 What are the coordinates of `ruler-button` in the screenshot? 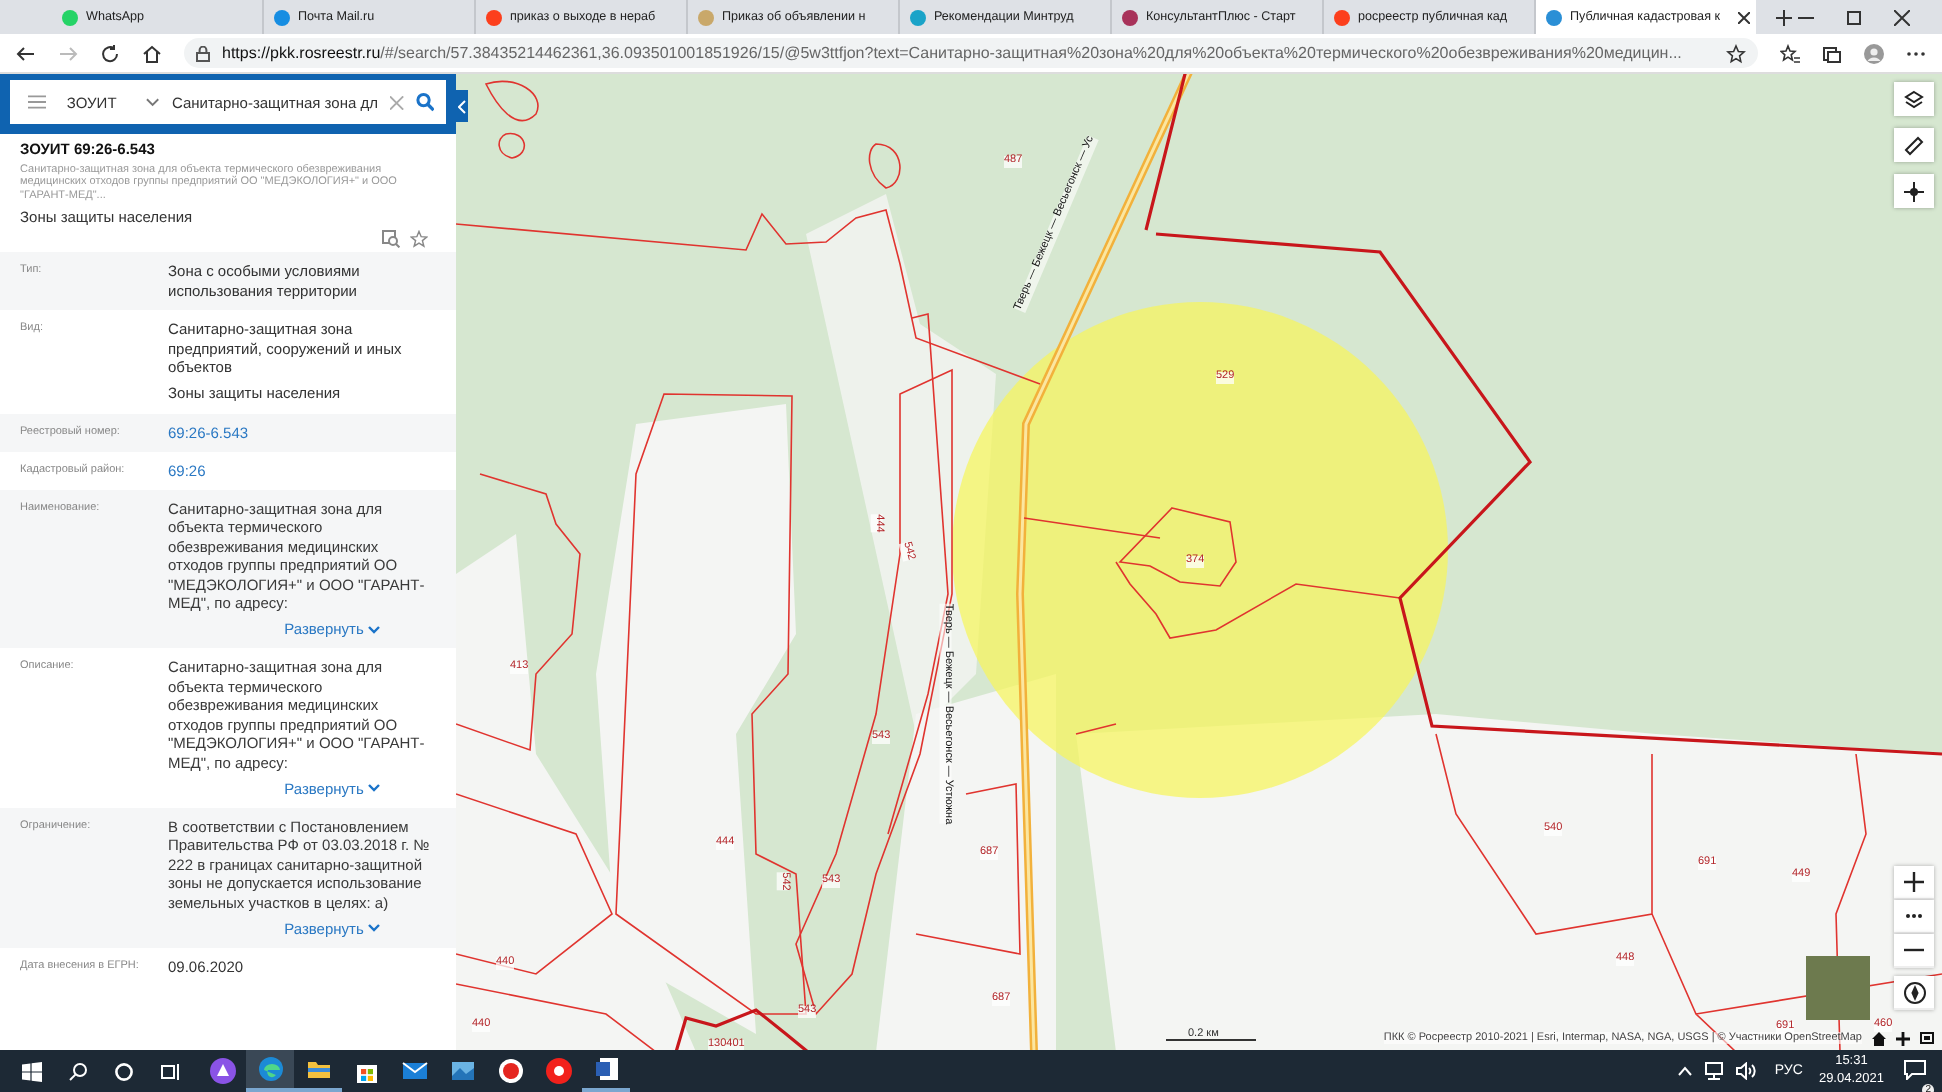 It's located at (1914, 145).